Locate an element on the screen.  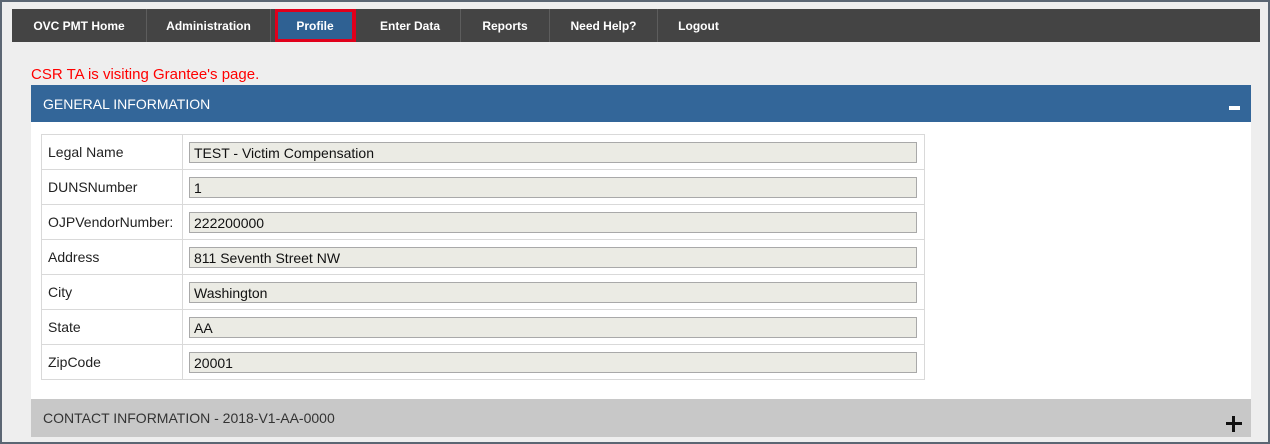
collapse-icon is located at coordinates (1234, 108).